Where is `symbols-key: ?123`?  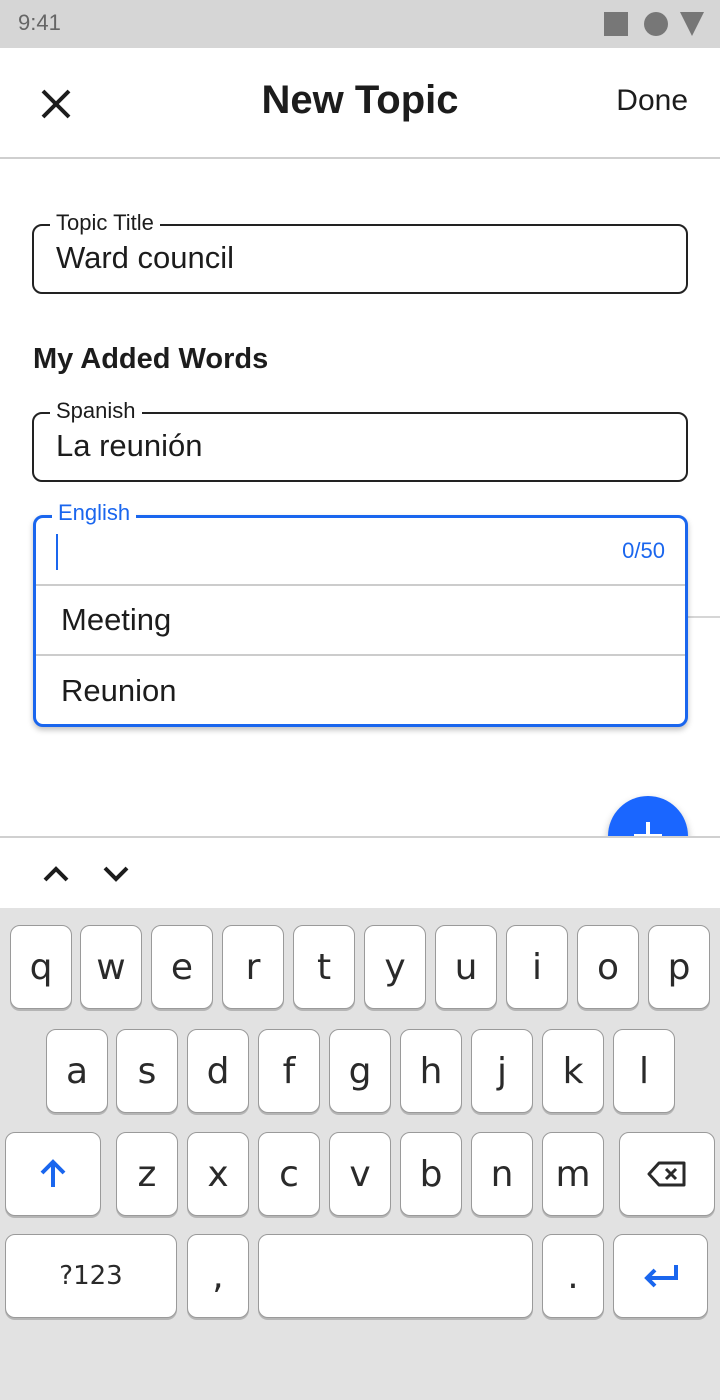 symbols-key: ?123 is located at coordinates (91, 1276).